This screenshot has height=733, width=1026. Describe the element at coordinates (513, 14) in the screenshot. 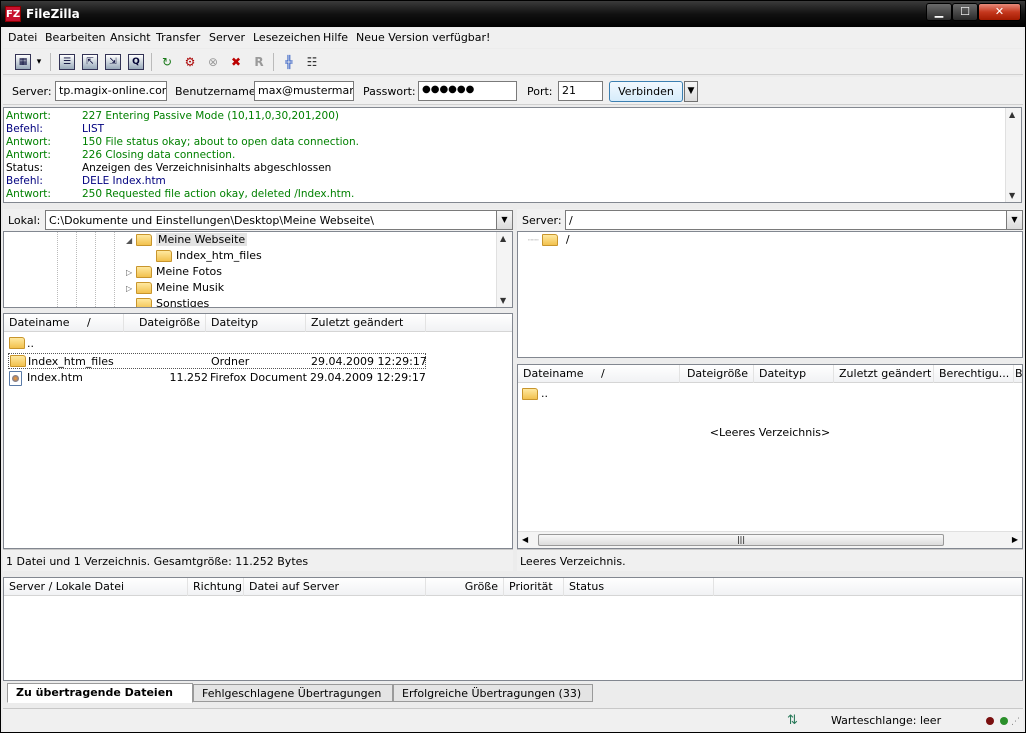

I see `title-bar: FZ FileZilla ▁ ☐ ✕` at that location.